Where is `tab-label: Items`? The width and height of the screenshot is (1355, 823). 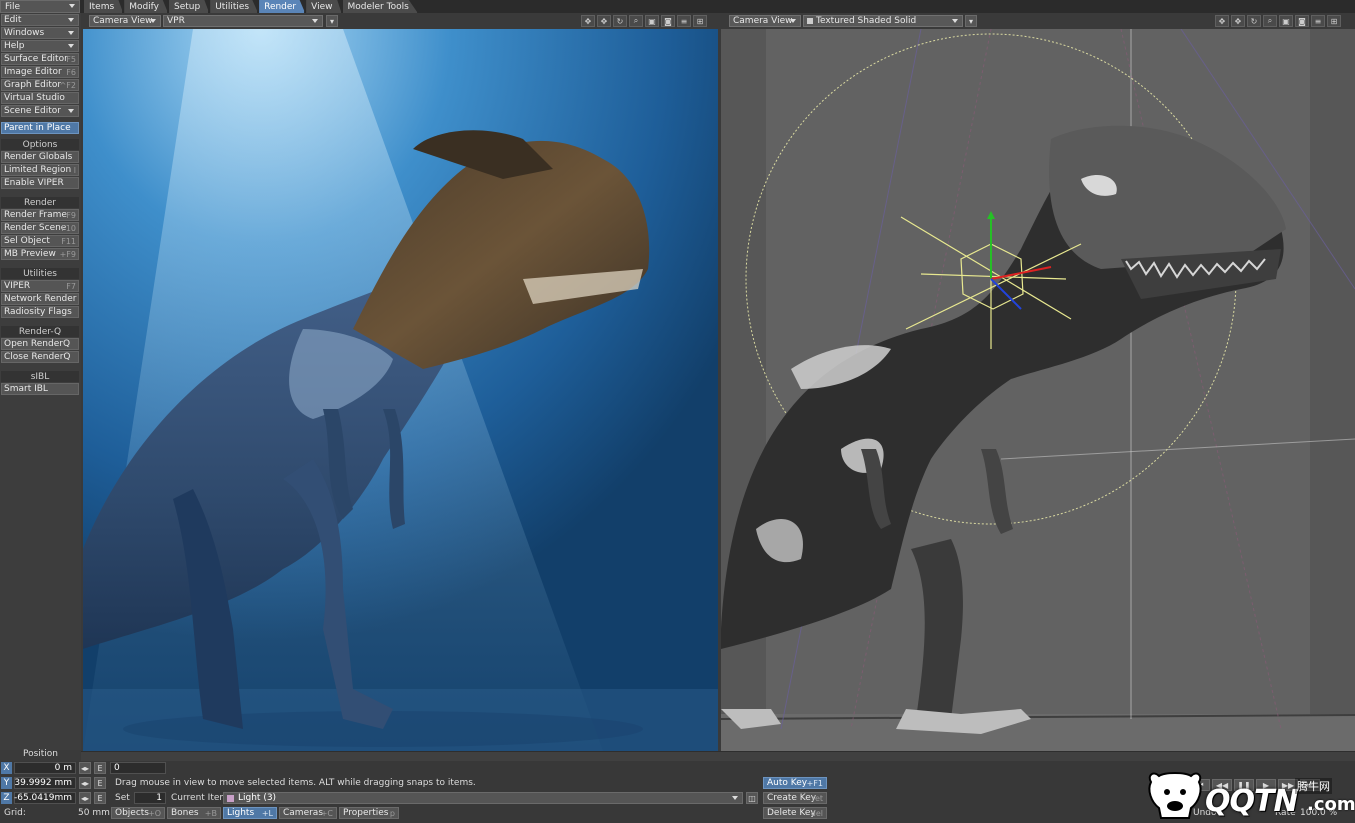 tab-label: Items is located at coordinates (102, 6).